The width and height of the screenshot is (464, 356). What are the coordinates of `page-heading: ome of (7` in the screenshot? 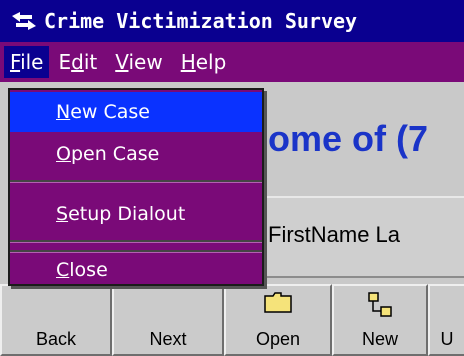 It's located at (348, 138).